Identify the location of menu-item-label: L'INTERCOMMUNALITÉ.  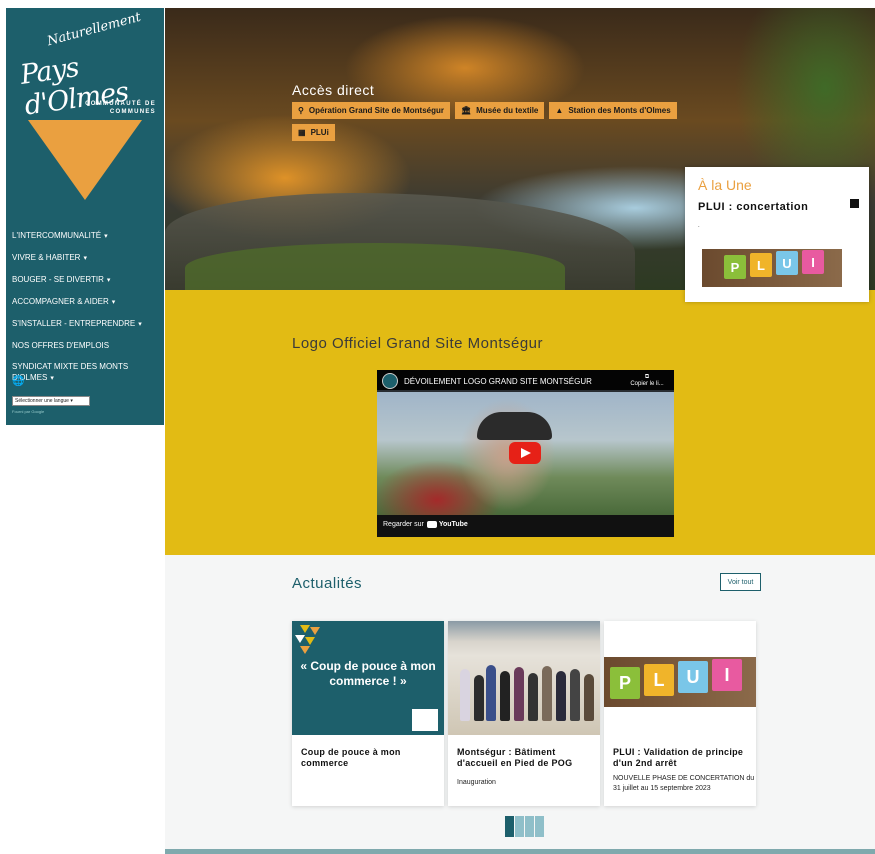
(57, 235).